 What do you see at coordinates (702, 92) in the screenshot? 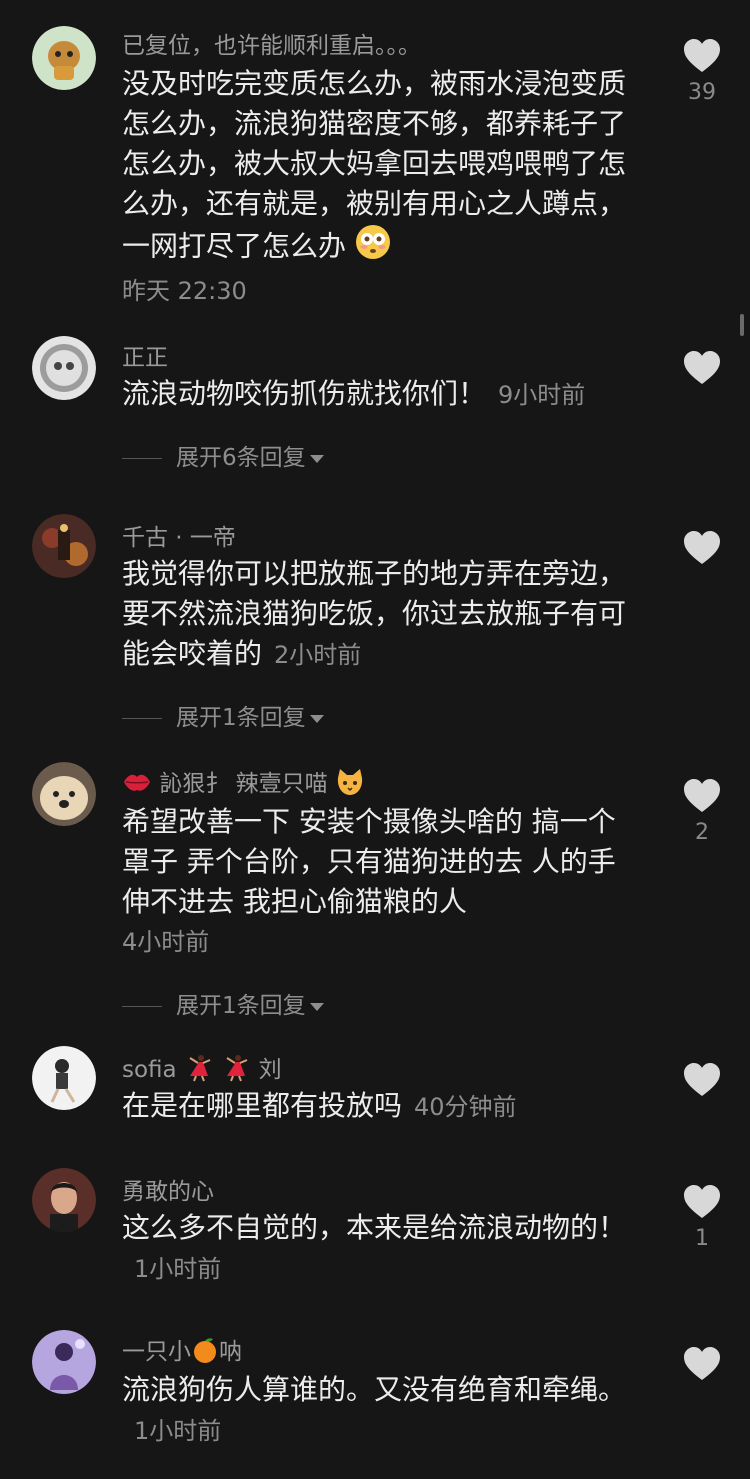
I see `like-count: 39` at bounding box center [702, 92].